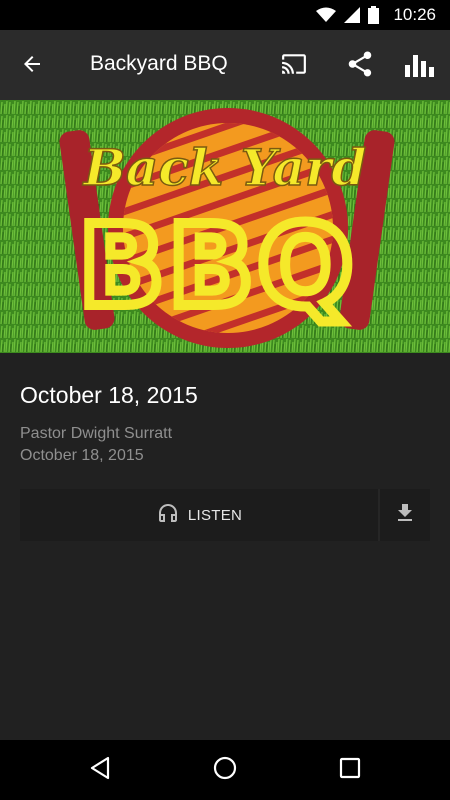 The image size is (450, 800). Describe the element at coordinates (352, 15) in the screenshot. I see `cell-signal-icon` at that location.